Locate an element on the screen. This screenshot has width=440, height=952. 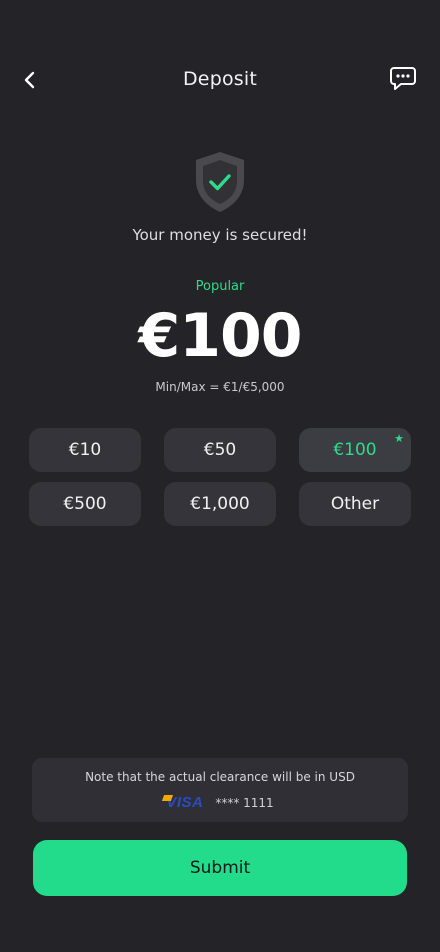
amount-options: €10 €50 €100 ★ €500 €1,000 Other is located at coordinates (220, 477).